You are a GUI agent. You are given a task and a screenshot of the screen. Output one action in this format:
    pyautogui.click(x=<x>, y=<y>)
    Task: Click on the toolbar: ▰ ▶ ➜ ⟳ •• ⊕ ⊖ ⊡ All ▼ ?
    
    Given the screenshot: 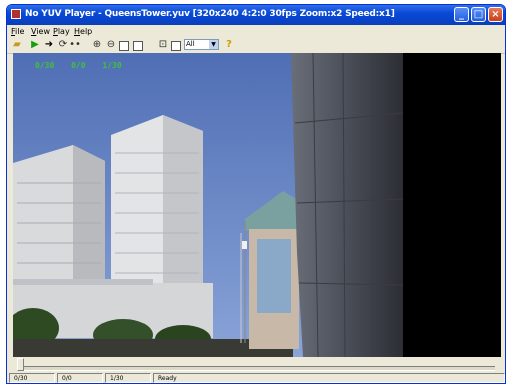 What is the action you would take?
    pyautogui.click(x=256, y=46)
    